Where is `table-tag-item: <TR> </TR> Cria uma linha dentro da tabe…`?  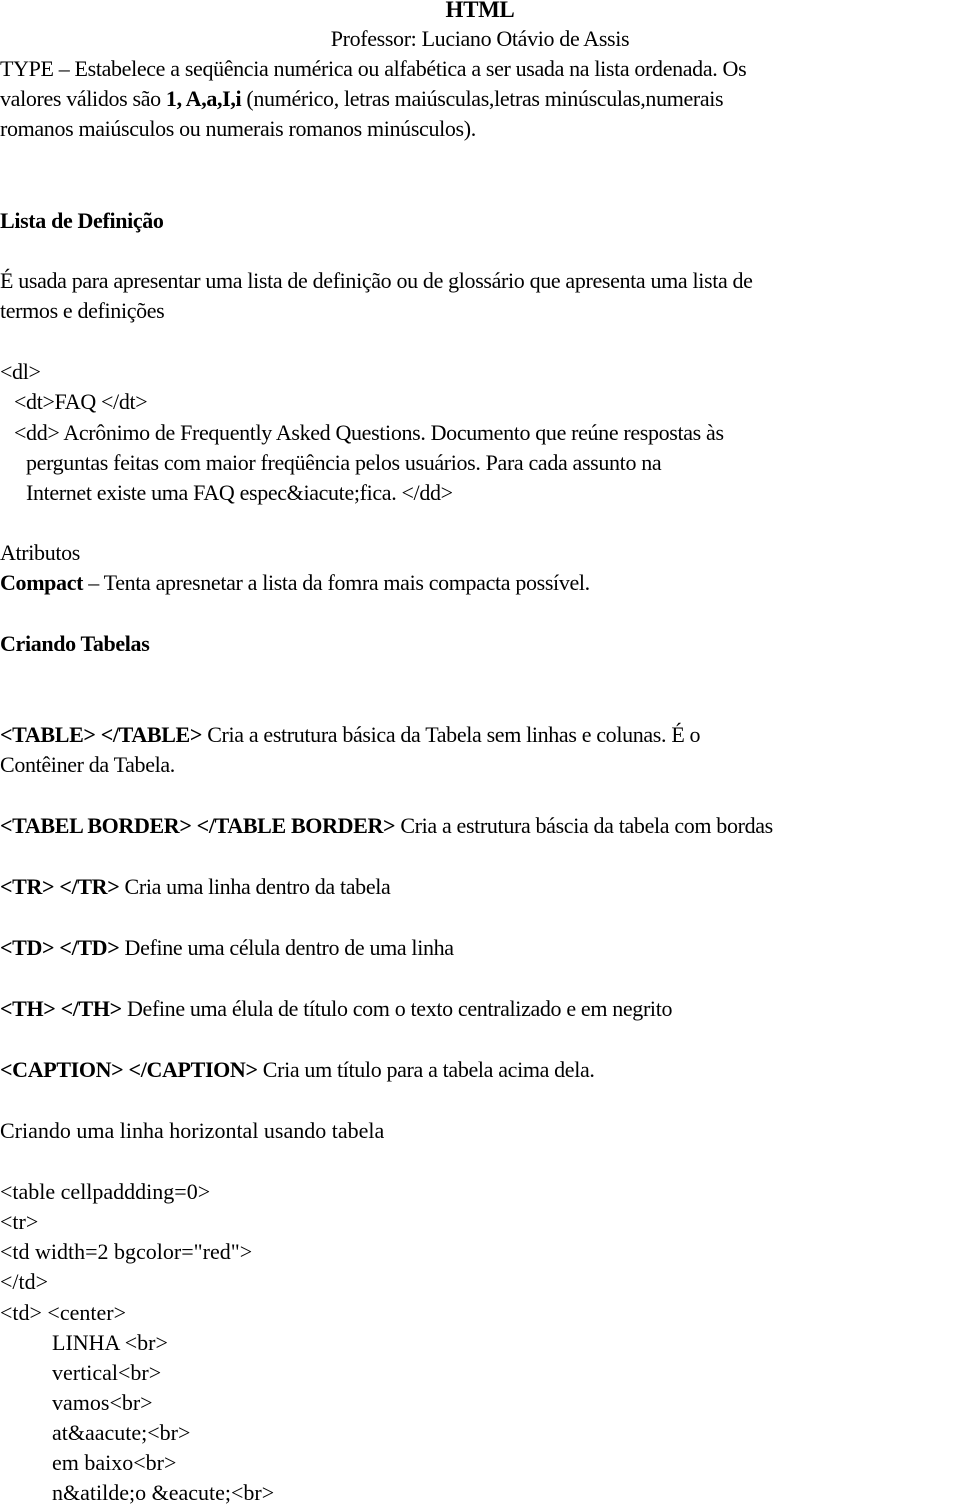 table-tag-item: <TR> </TR> Cria uma linha dentro da tabe… is located at coordinates (195, 887).